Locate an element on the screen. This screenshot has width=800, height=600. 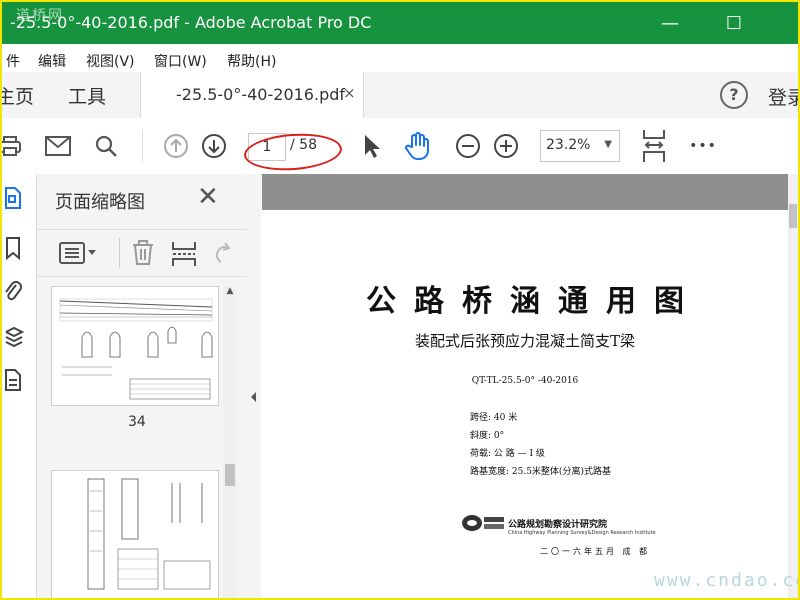
tab-document: -25.5-0°-40-2016.pdf × is located at coordinates (252, 95).